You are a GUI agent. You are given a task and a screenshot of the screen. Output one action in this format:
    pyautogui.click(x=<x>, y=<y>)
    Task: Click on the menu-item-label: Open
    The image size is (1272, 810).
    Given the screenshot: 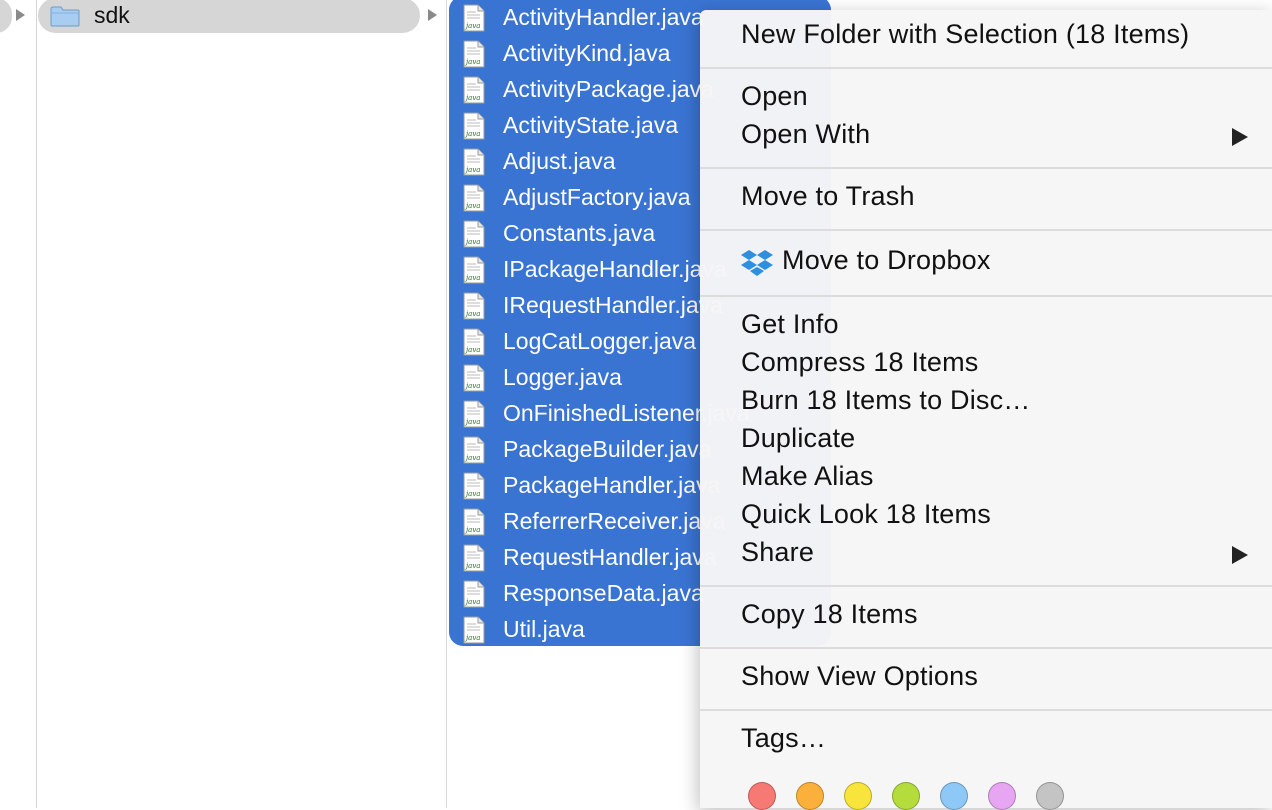 What is the action you would take?
    pyautogui.click(x=774, y=96)
    